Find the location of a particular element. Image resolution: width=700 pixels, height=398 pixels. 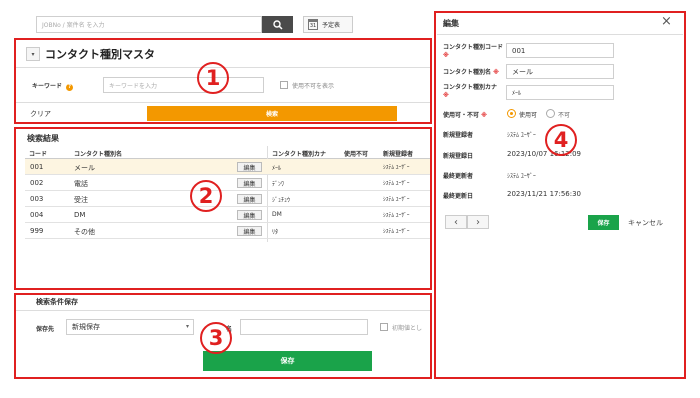

annotation-marker-3: 3 is located at coordinates (216, 338).